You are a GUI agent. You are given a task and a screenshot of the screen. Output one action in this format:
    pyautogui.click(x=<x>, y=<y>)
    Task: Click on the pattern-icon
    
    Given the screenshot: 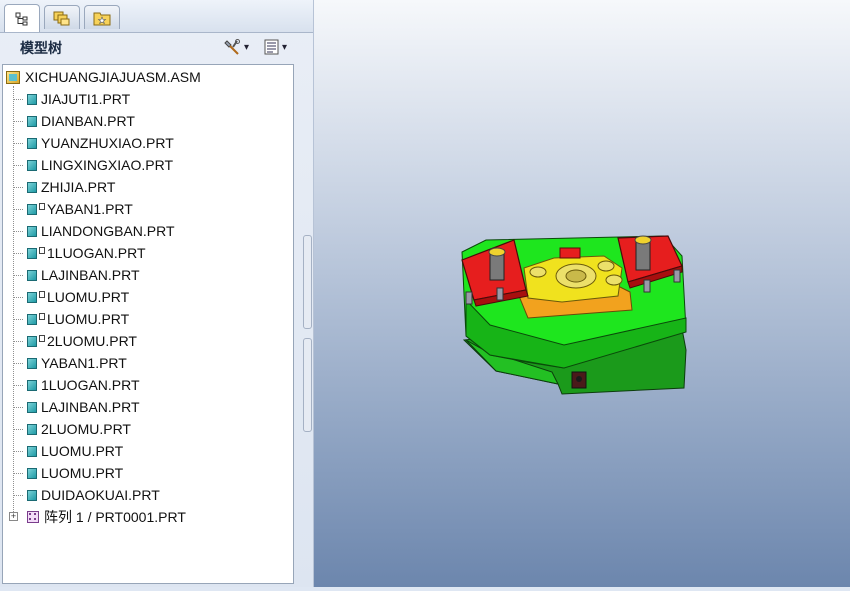 What is the action you would take?
    pyautogui.click(x=33, y=517)
    